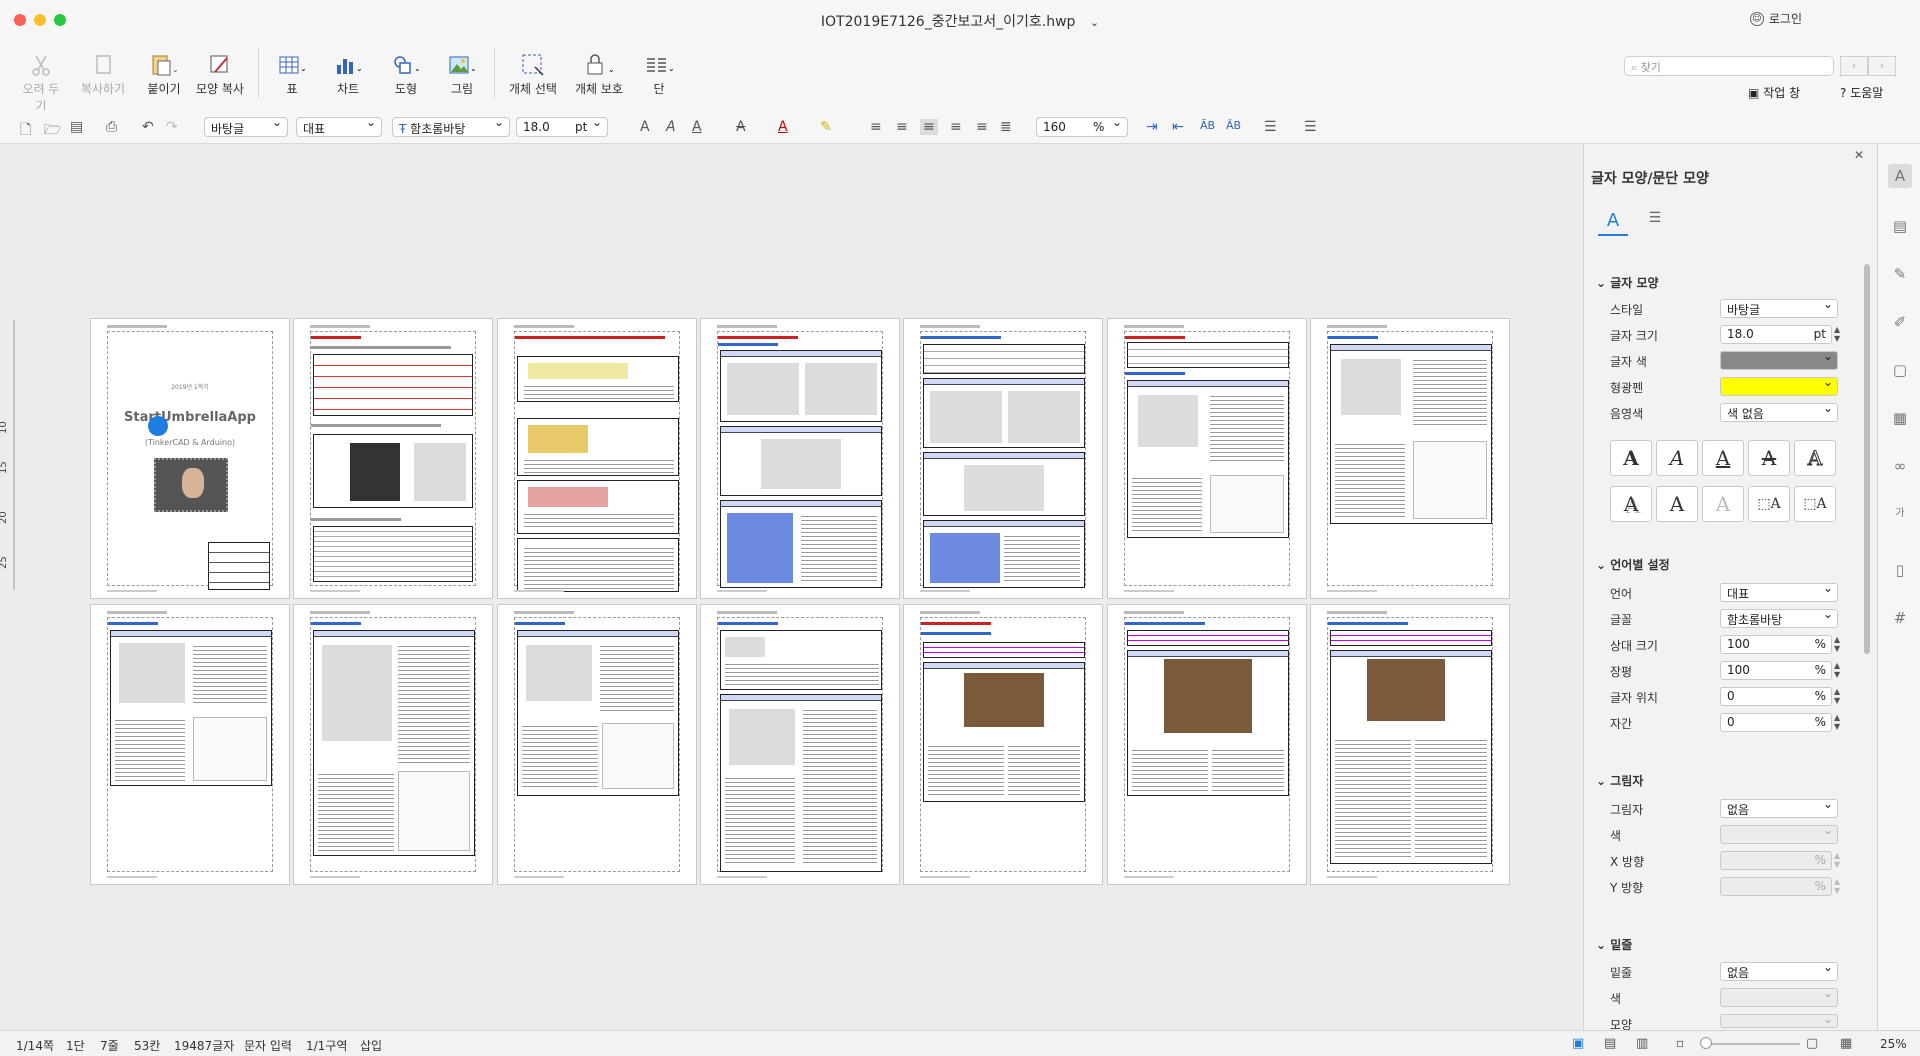 This screenshot has height=1056, width=1920. Describe the element at coordinates (172, 127) in the screenshot. I see `redo-icon: ↷` at that location.